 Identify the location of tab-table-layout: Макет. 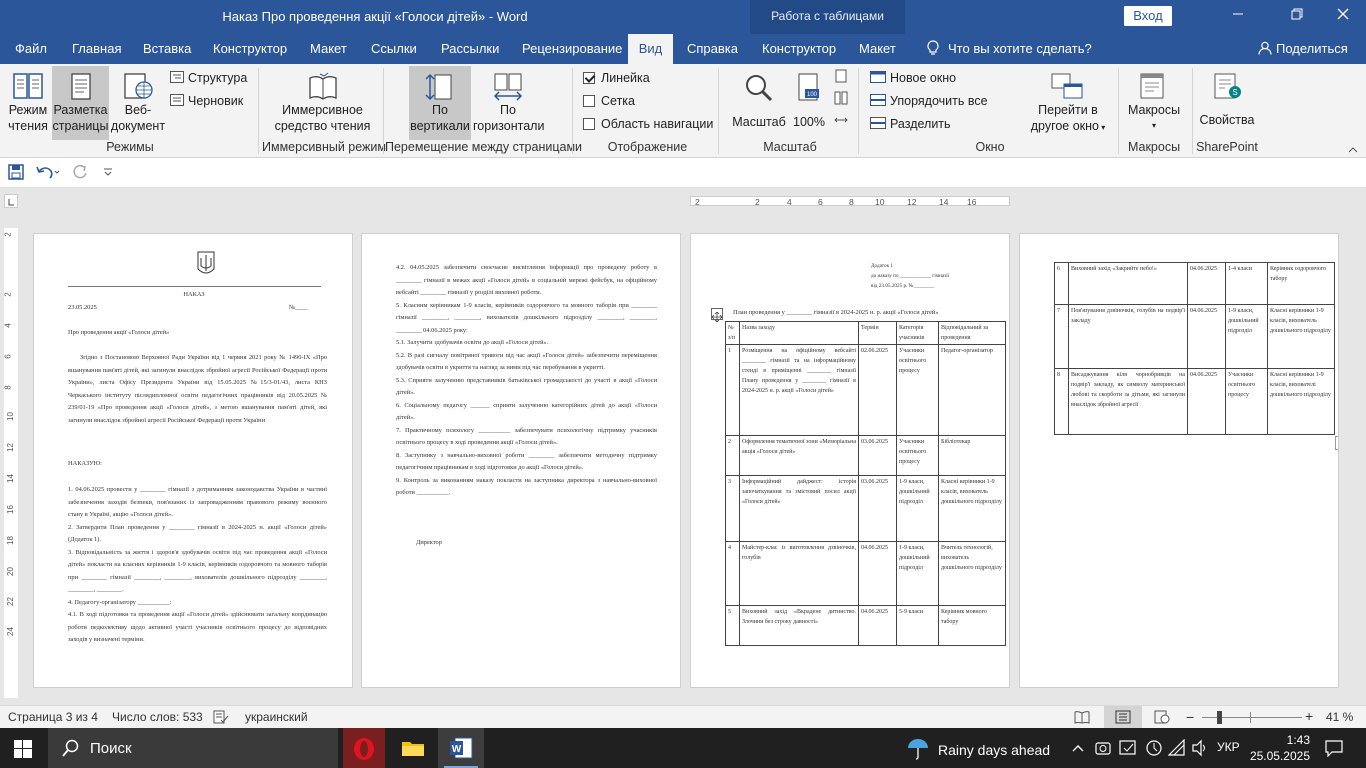
(877, 49).